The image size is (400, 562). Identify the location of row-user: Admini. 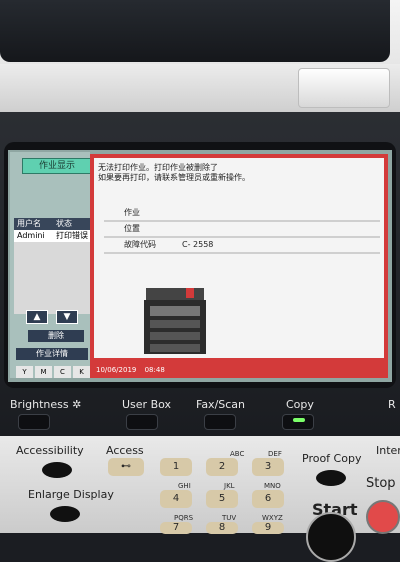
(31, 235).